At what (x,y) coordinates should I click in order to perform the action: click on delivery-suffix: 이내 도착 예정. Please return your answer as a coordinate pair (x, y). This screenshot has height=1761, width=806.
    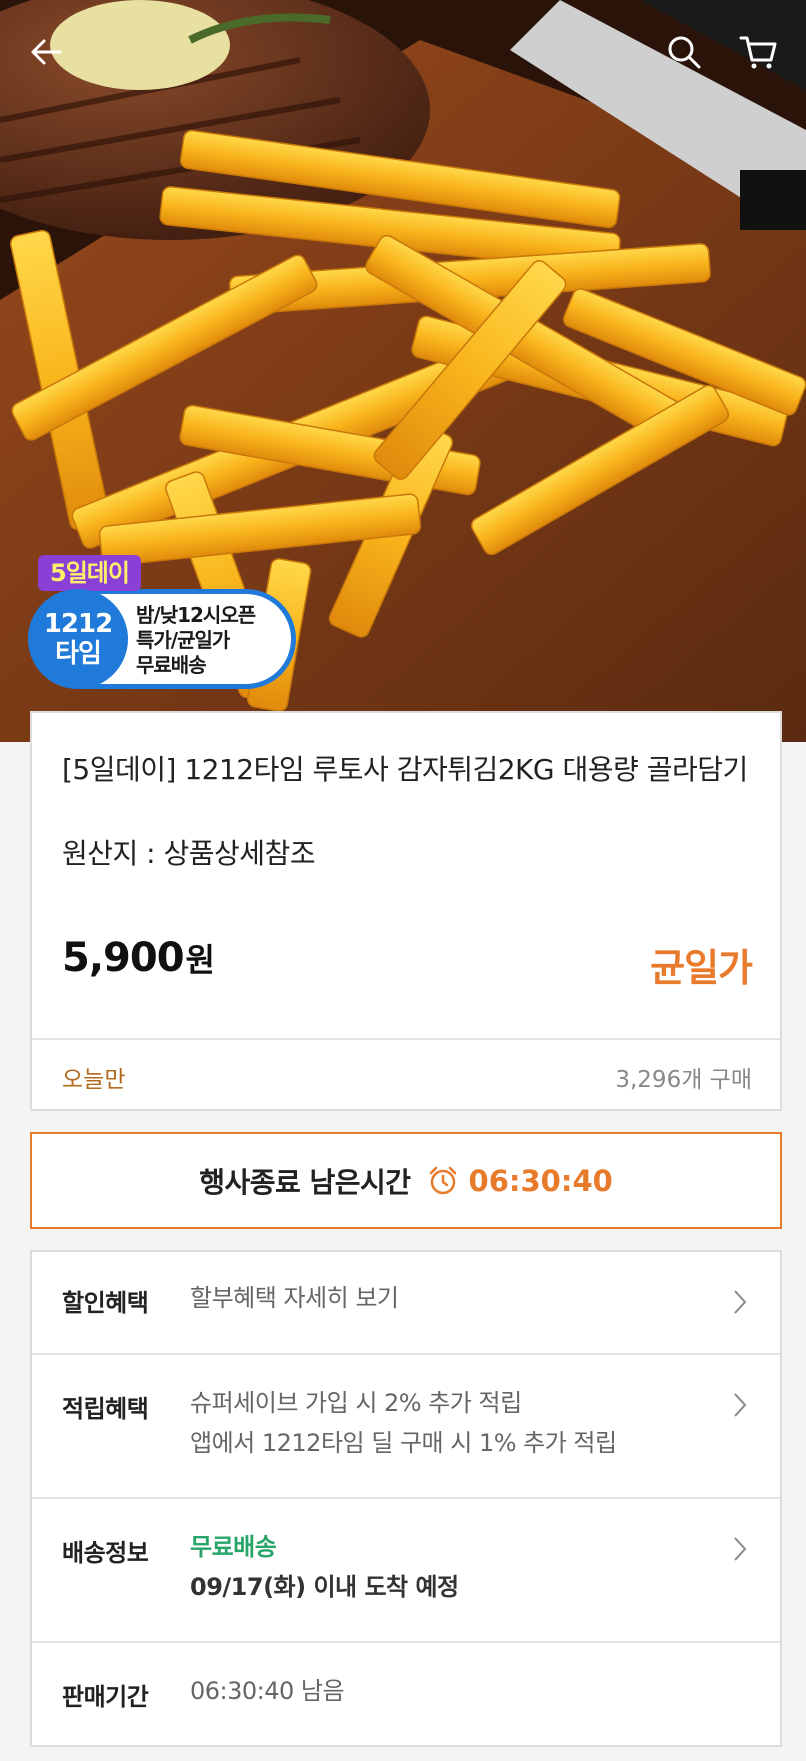
    Looking at the image, I should click on (382, 1587).